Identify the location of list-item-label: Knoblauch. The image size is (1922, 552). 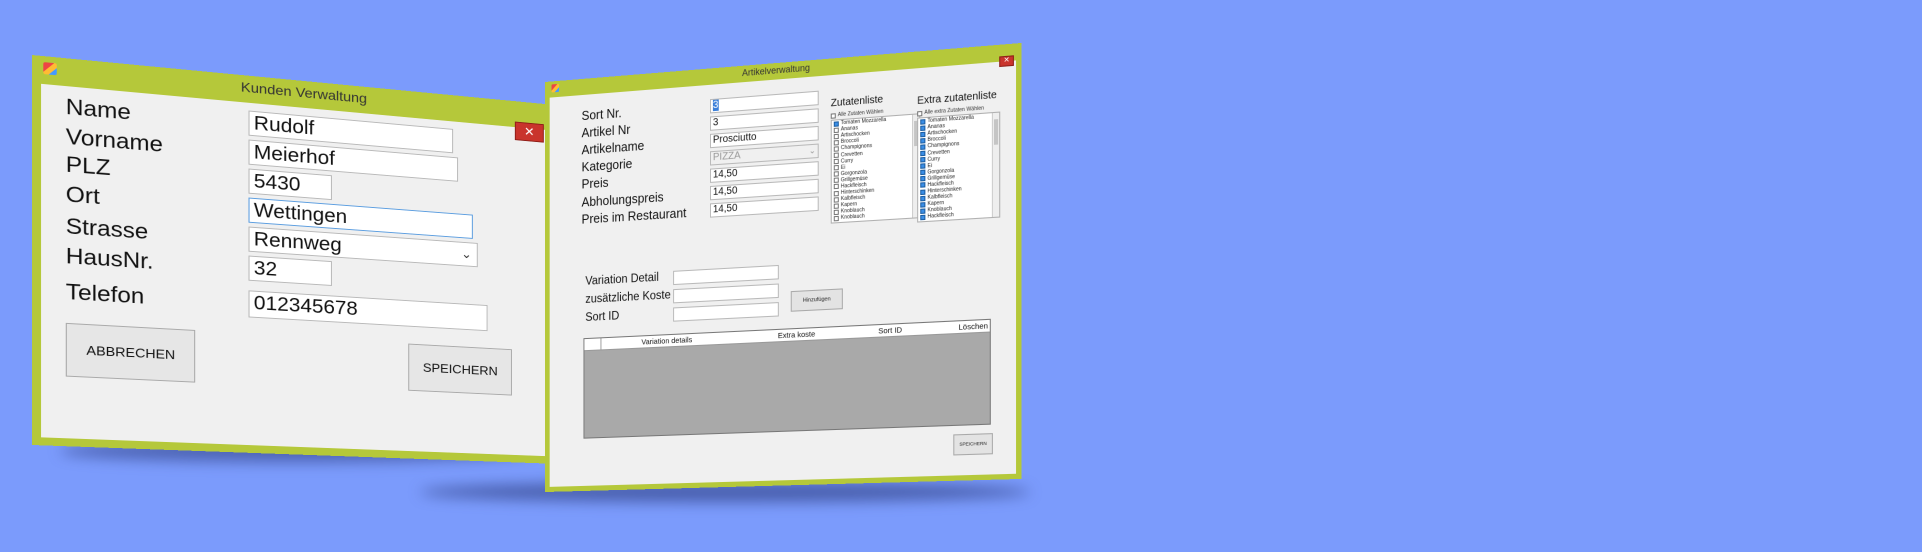
(853, 218).